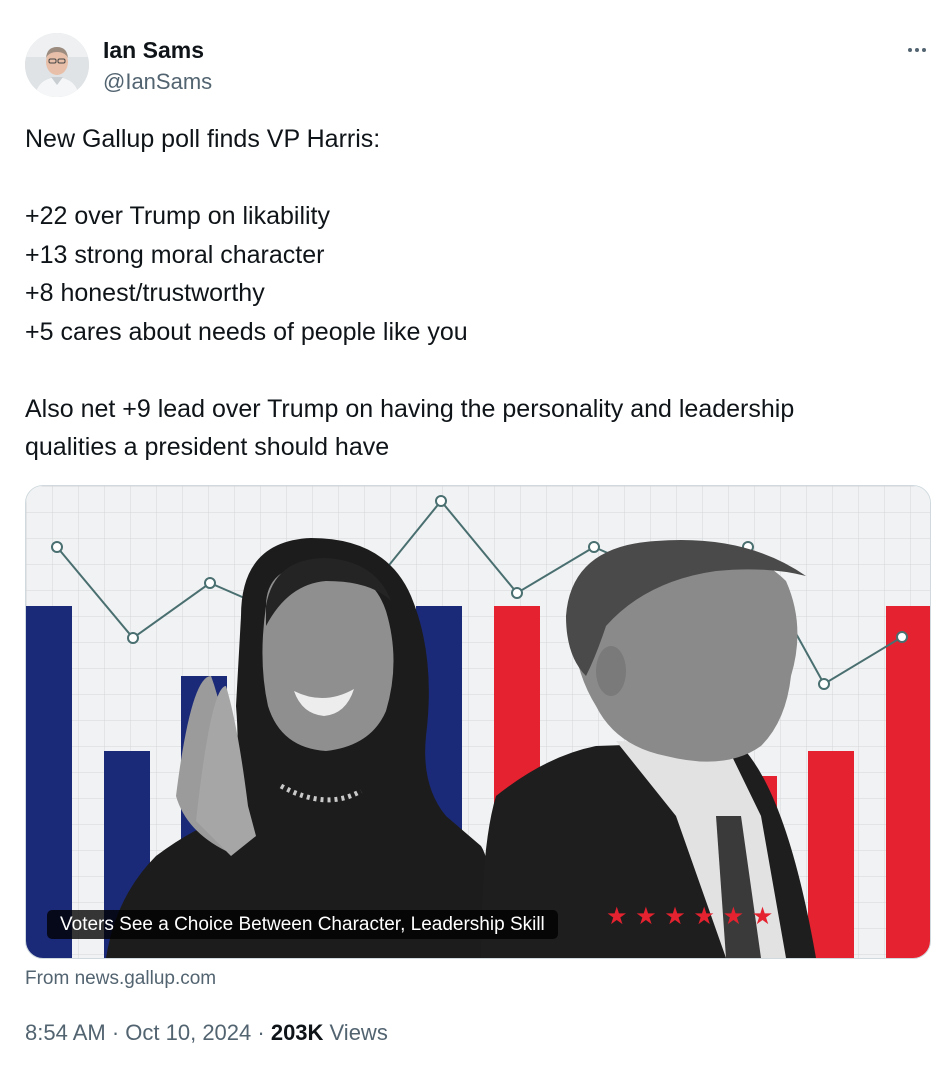 Image resolution: width=944 pixels, height=1072 pixels. What do you see at coordinates (157, 82) in the screenshot?
I see `author-handle: @IanSams` at bounding box center [157, 82].